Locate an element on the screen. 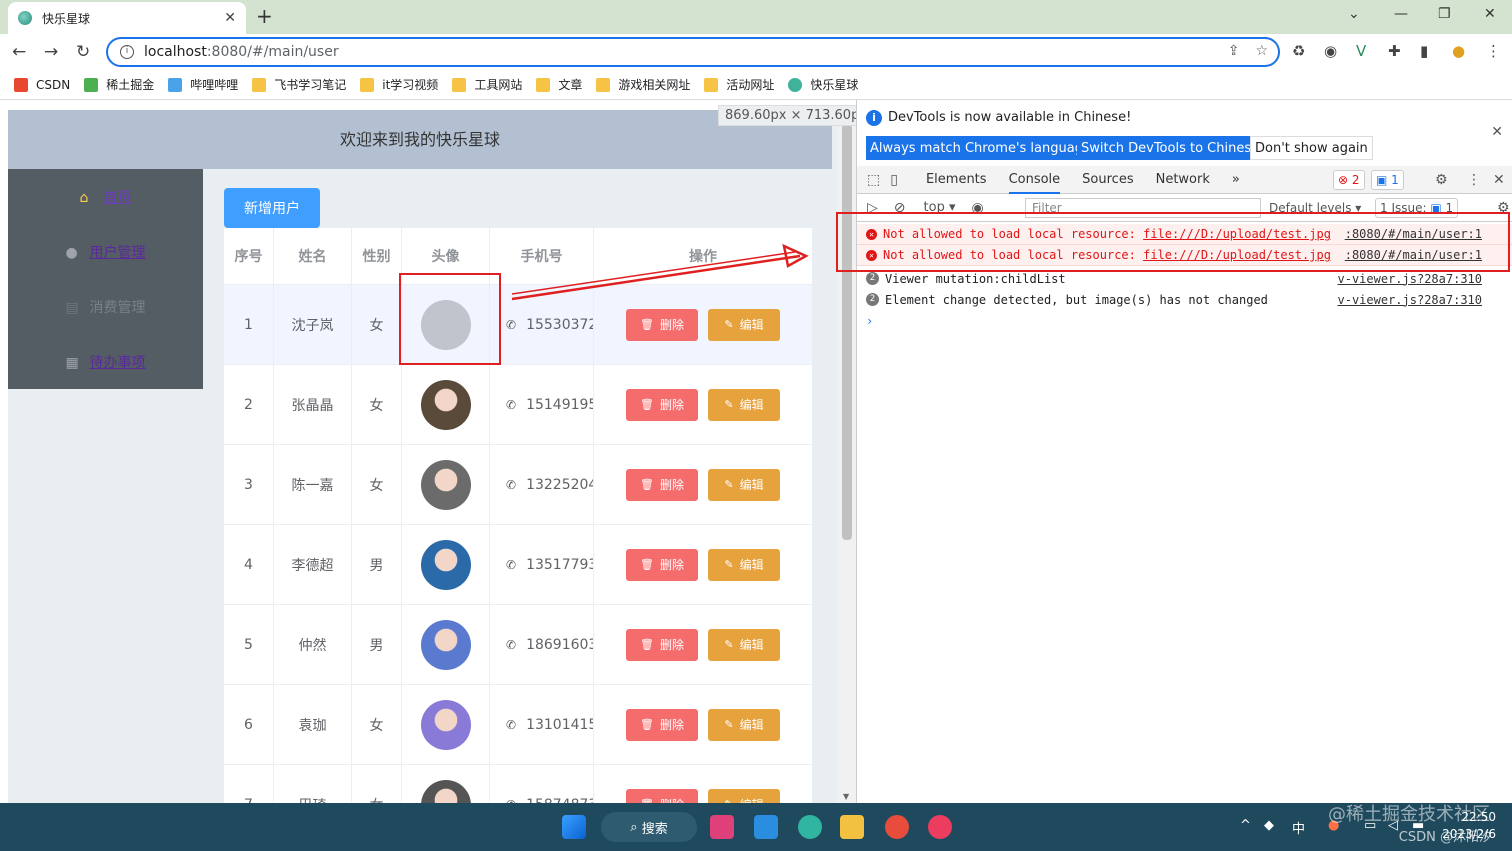  edge-icon is located at coordinates (810, 827).